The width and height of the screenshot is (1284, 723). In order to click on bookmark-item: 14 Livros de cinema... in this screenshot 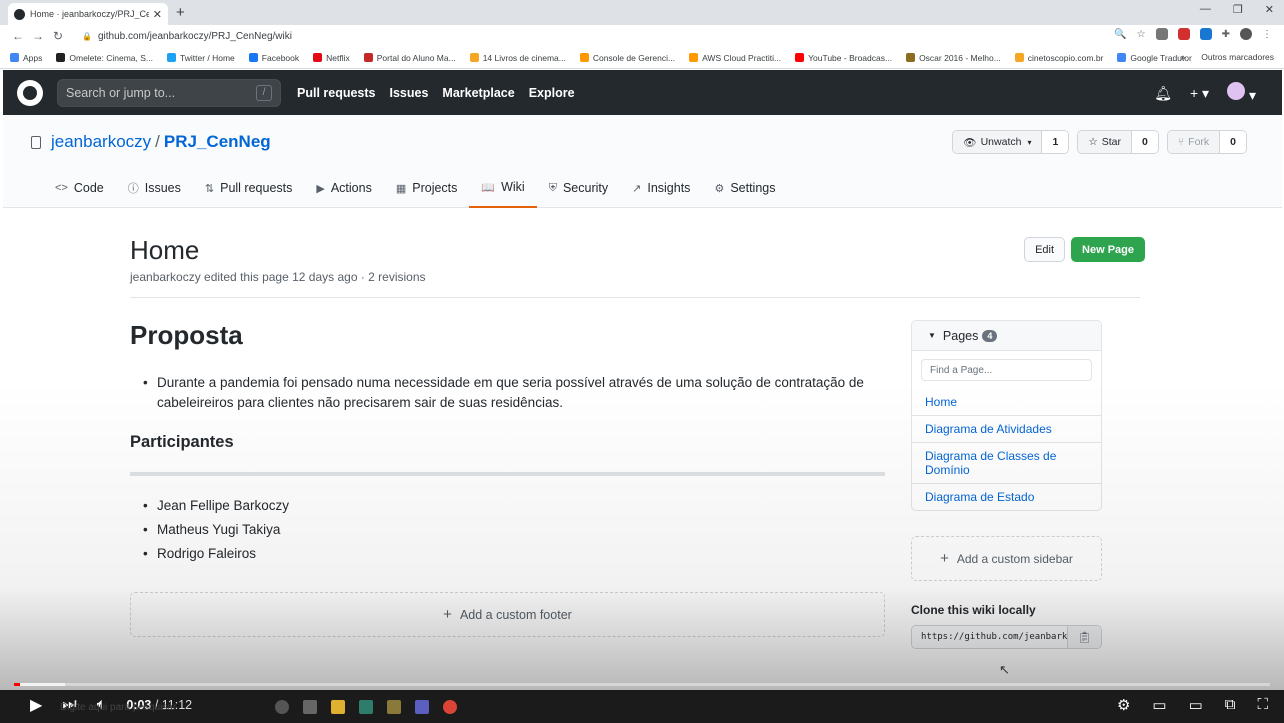, I will do `click(517, 58)`.